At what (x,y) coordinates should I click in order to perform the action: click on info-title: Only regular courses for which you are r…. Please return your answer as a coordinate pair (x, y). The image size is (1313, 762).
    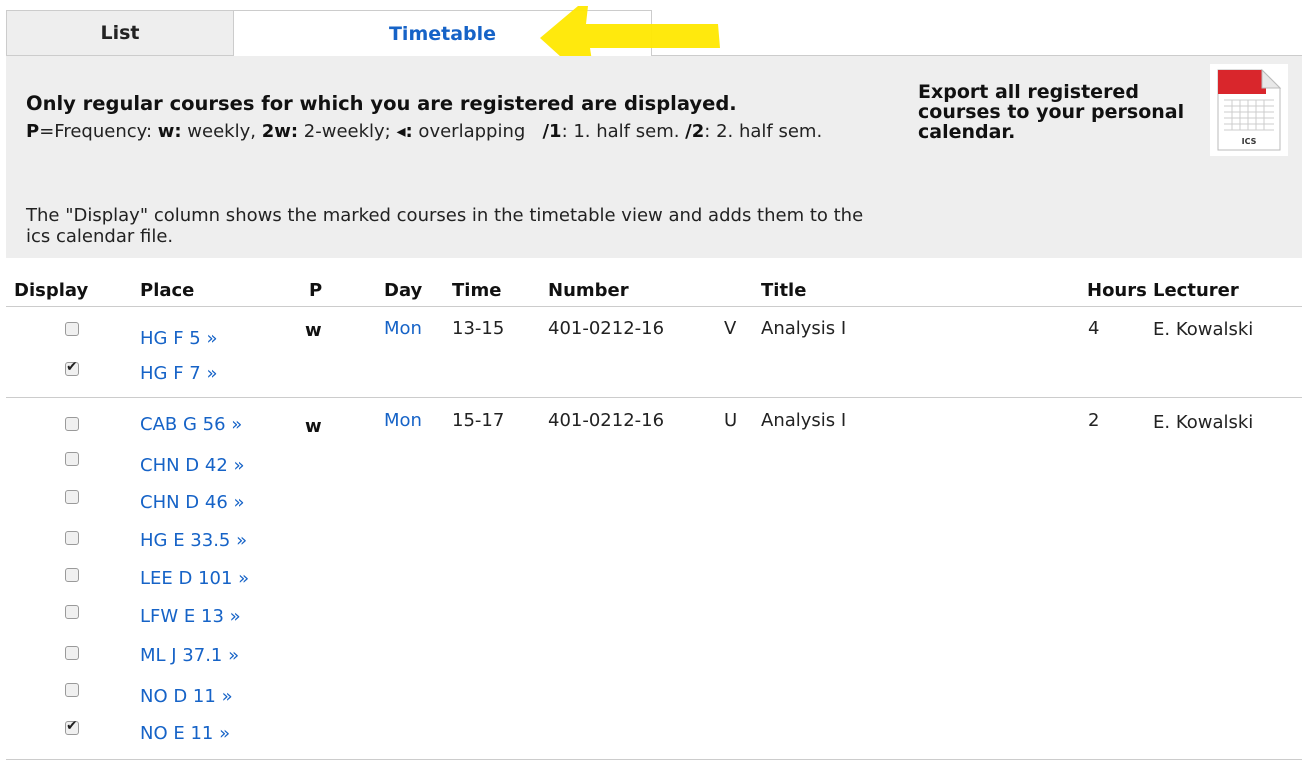
    Looking at the image, I should click on (381, 103).